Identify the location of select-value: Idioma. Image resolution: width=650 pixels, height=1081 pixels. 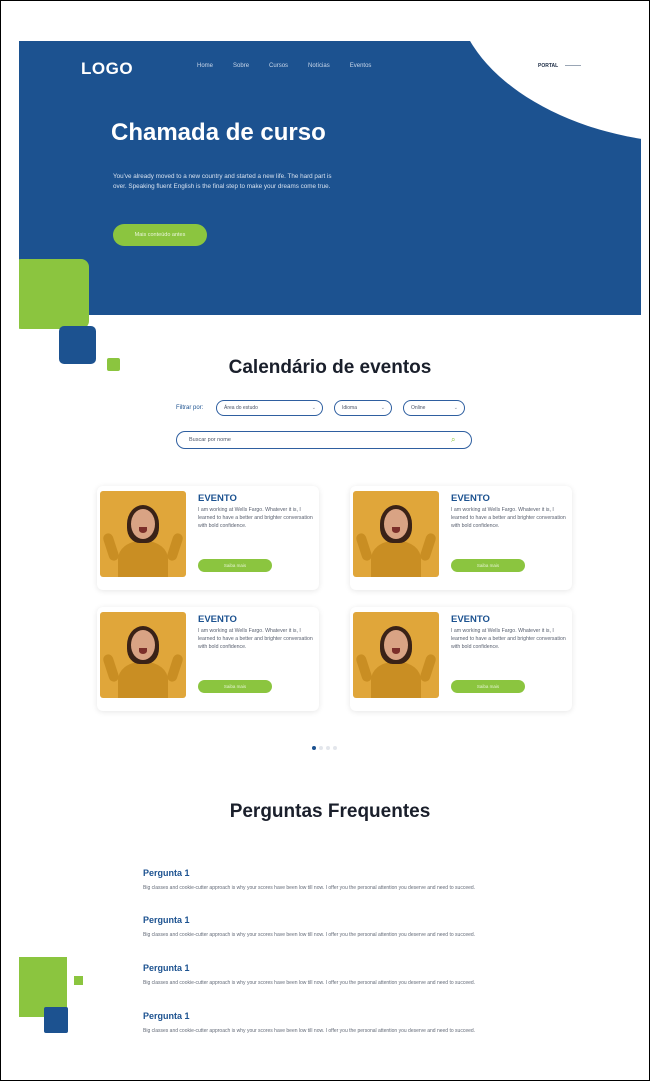
(350, 408).